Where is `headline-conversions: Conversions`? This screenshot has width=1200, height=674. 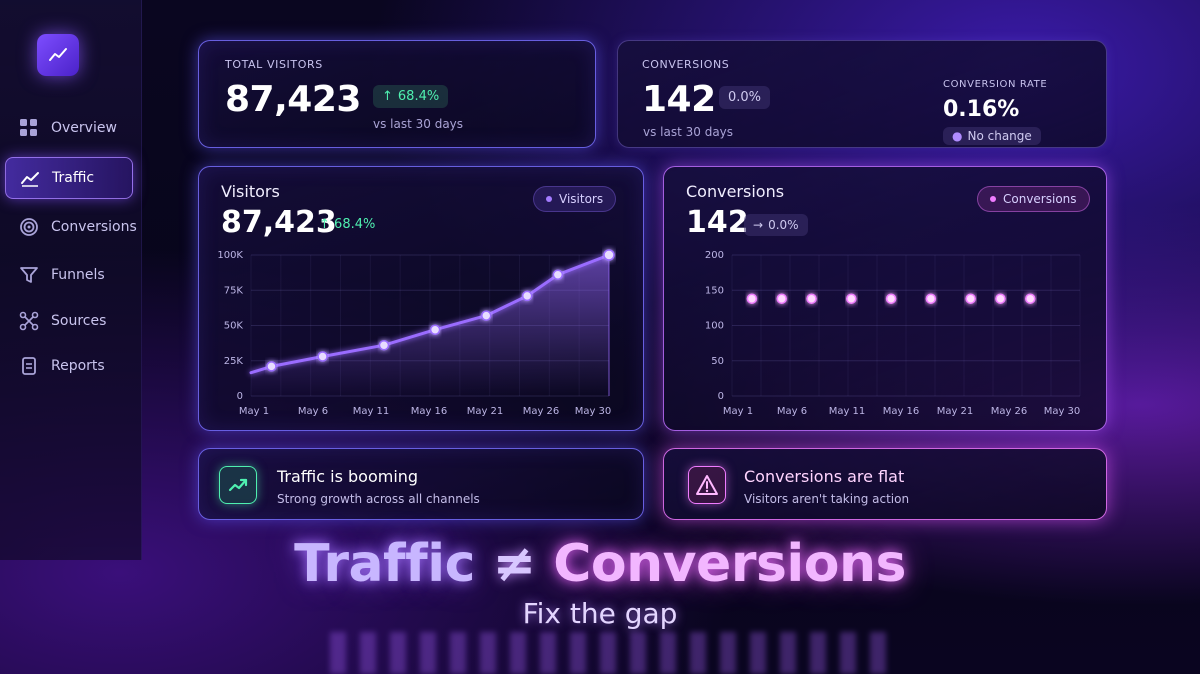 headline-conversions: Conversions is located at coordinates (729, 564).